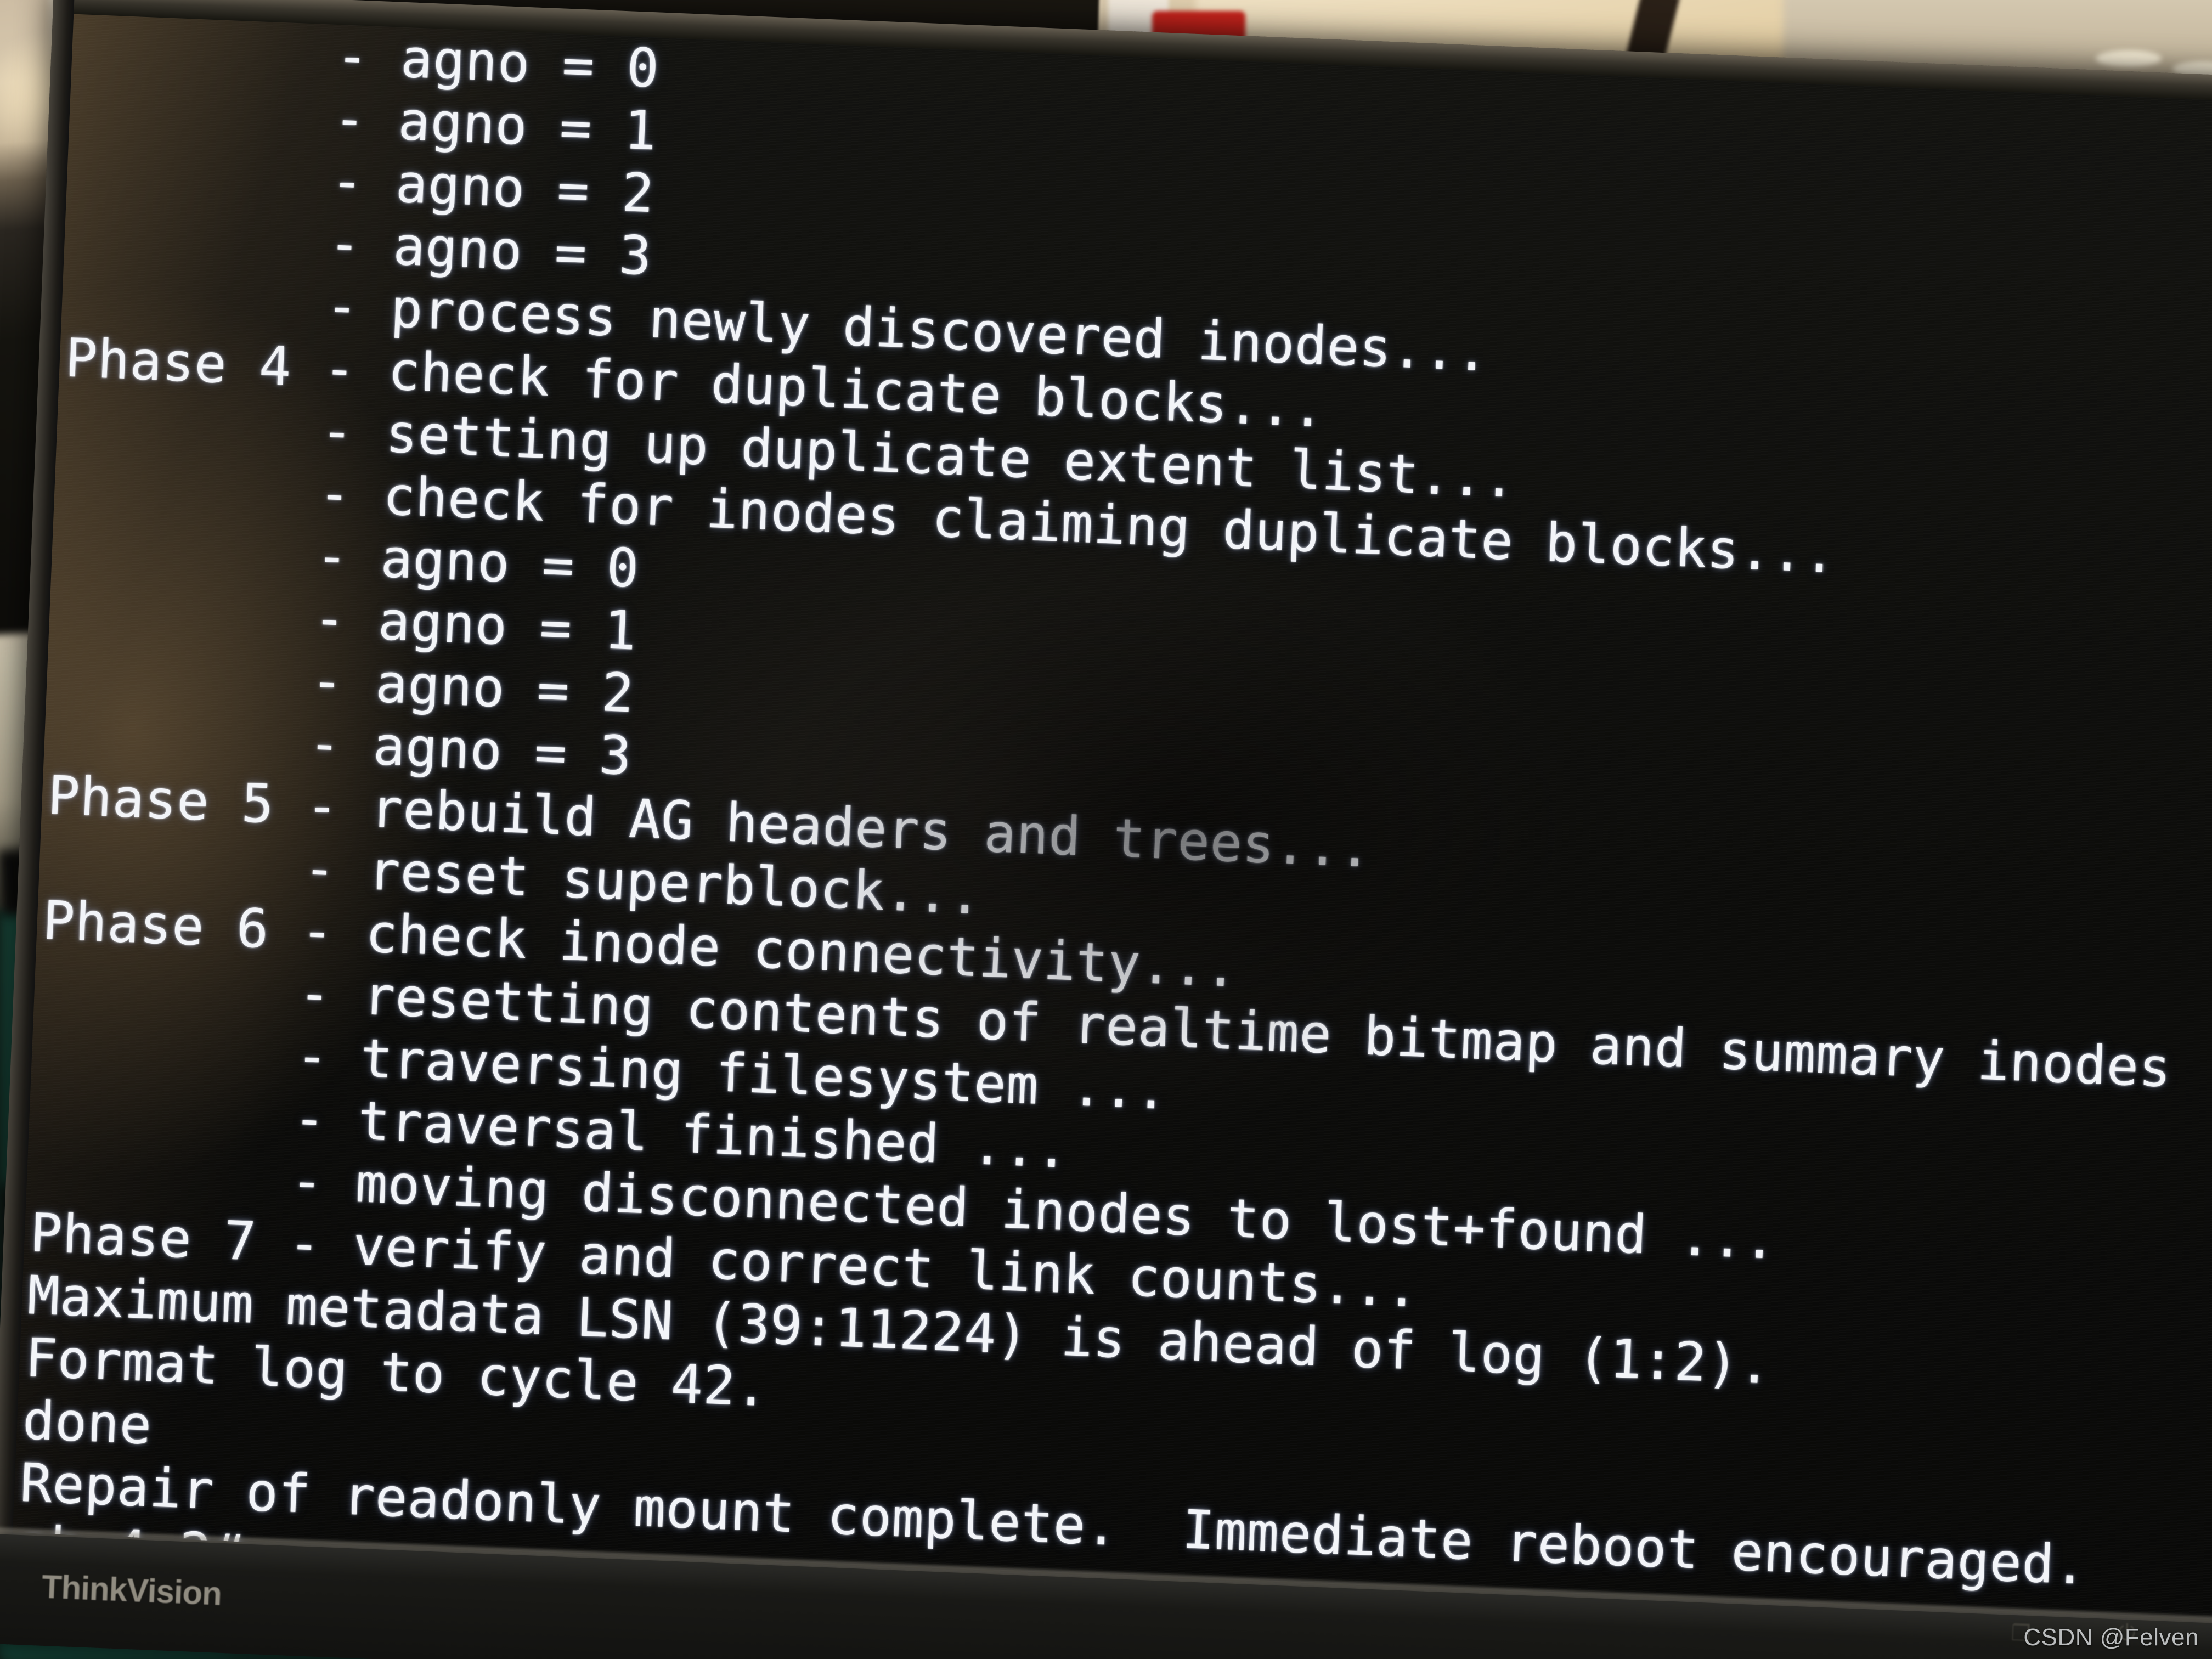 The width and height of the screenshot is (2212, 1659). Describe the element at coordinates (132, 1590) in the screenshot. I see `thinkvision-brand-label: ThinkVision` at that location.